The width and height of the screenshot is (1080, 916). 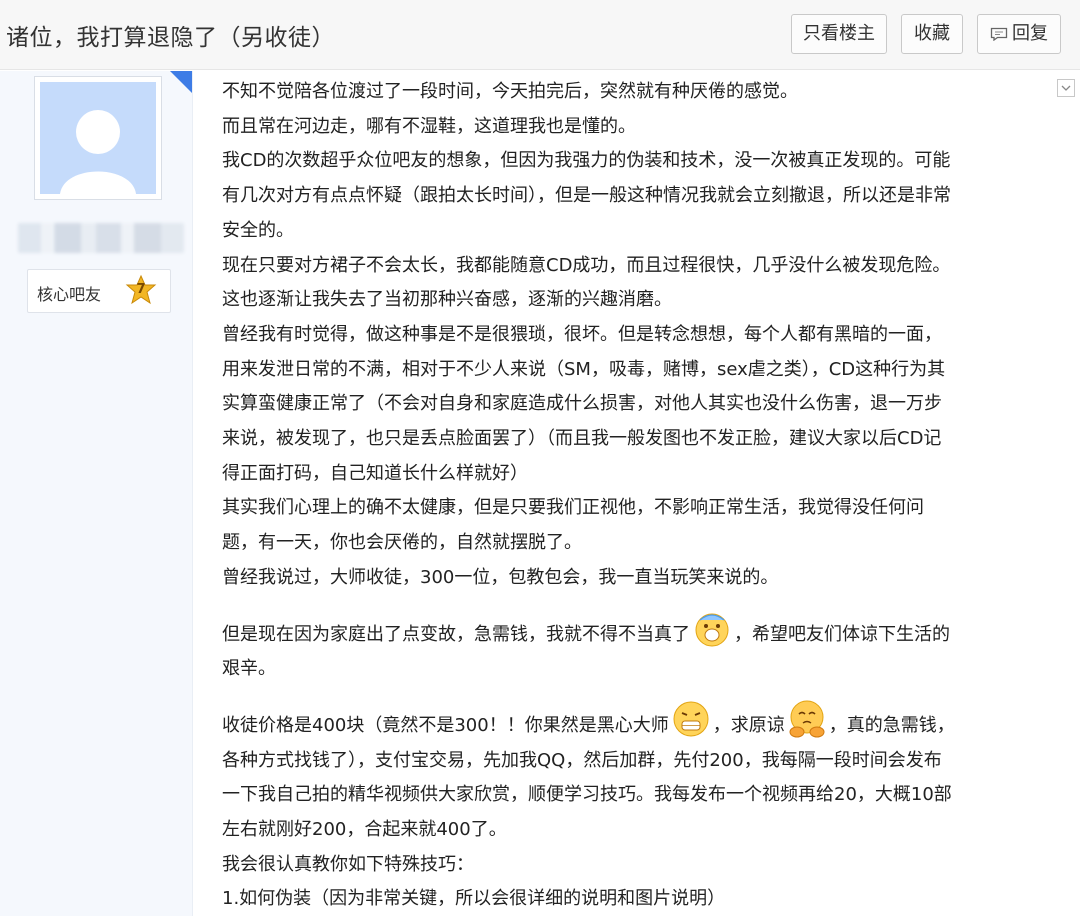 What do you see at coordinates (402, 543) in the screenshot?
I see `post-line: 题，有一天，你也会厌倦的，自然就摆脱了。` at bounding box center [402, 543].